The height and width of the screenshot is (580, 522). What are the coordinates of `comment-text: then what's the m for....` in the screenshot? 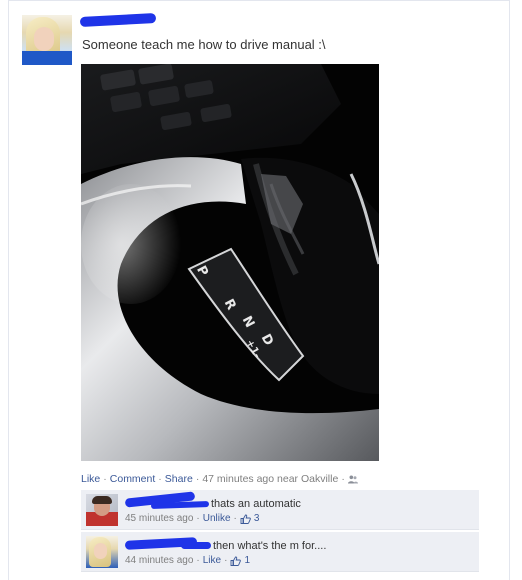 It's located at (270, 546).